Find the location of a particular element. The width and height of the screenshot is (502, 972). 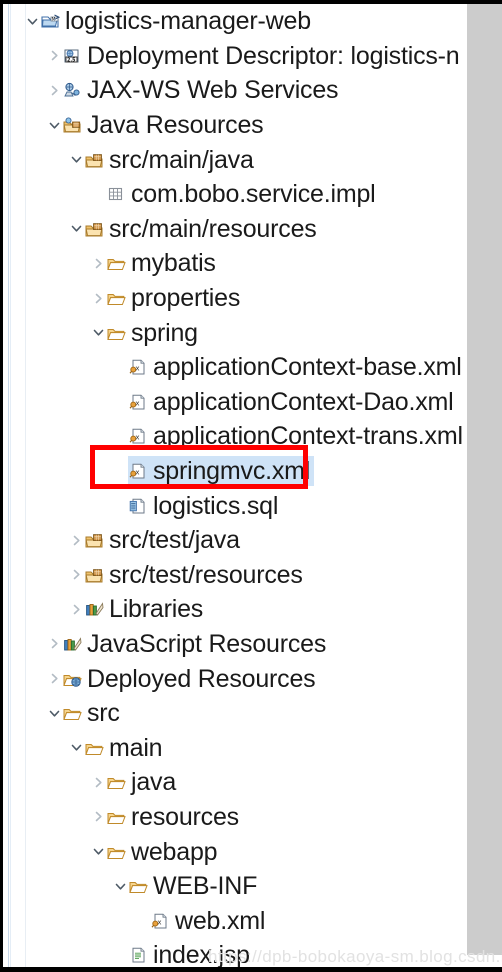

package-icon is located at coordinates (116, 194).